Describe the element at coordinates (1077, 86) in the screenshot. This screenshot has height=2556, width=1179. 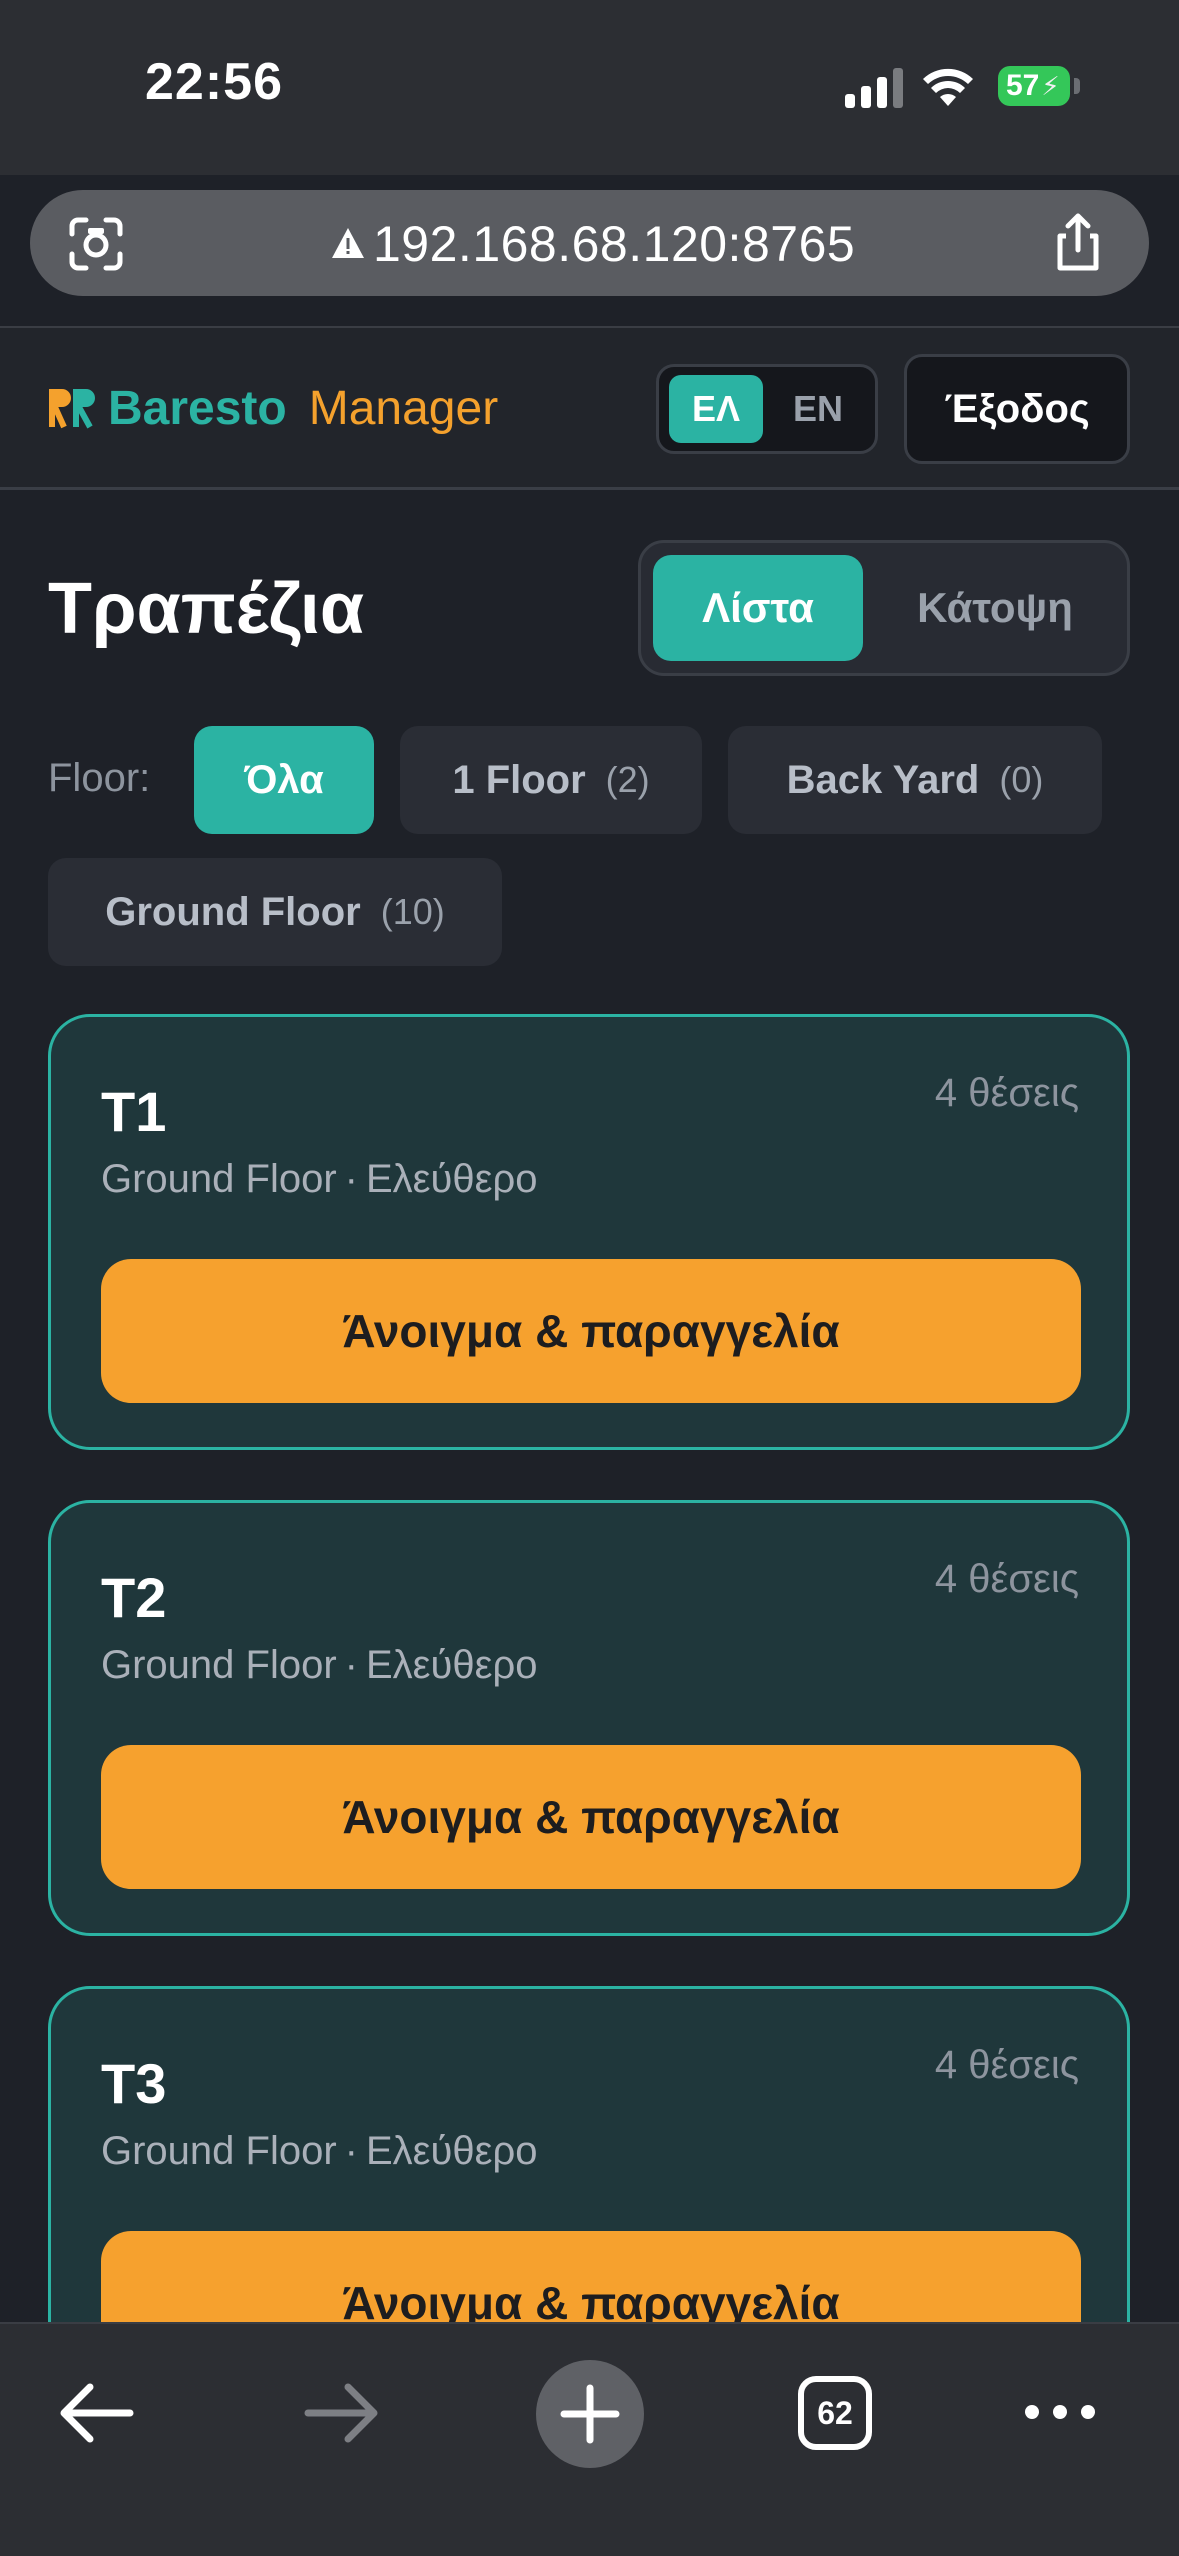
I see `battery-cap` at that location.